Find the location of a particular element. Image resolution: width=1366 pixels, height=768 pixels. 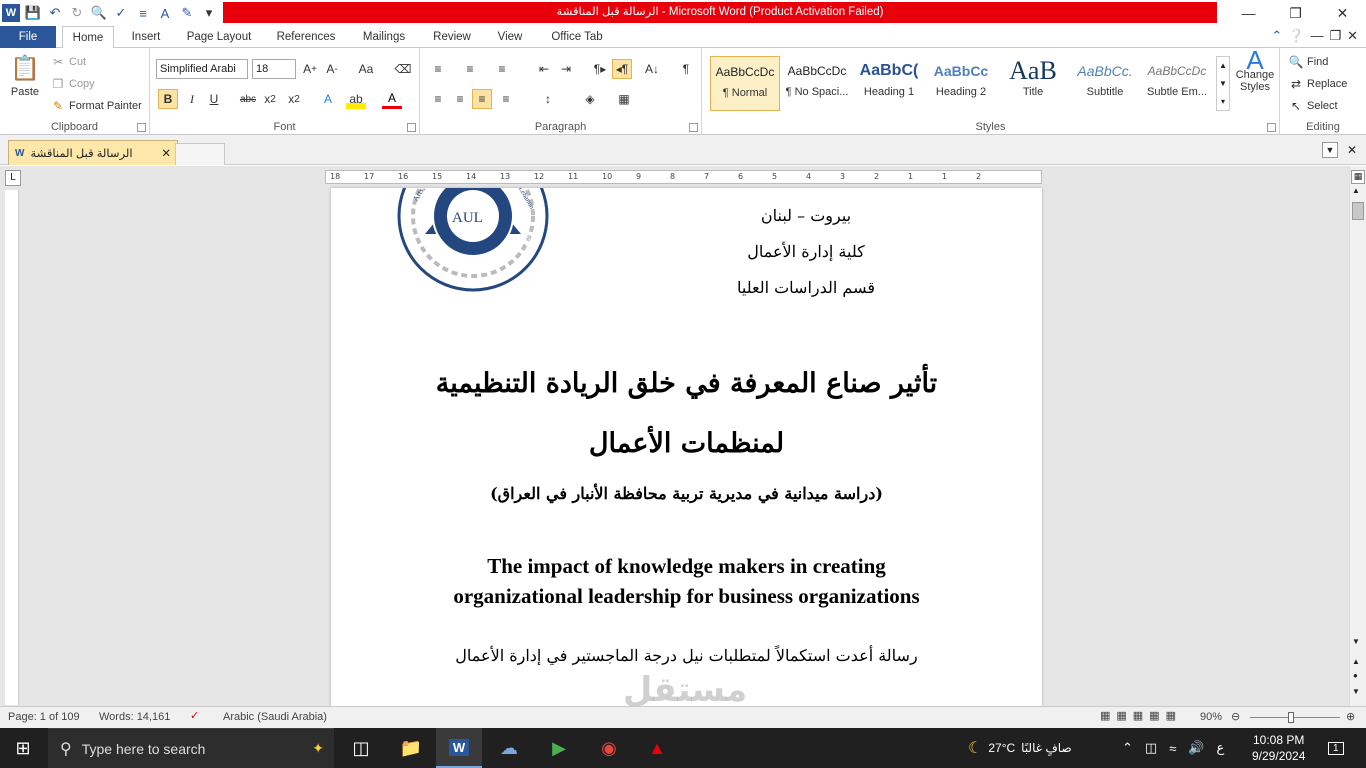

text-direction-icon: A is located at coordinates (165, 13).